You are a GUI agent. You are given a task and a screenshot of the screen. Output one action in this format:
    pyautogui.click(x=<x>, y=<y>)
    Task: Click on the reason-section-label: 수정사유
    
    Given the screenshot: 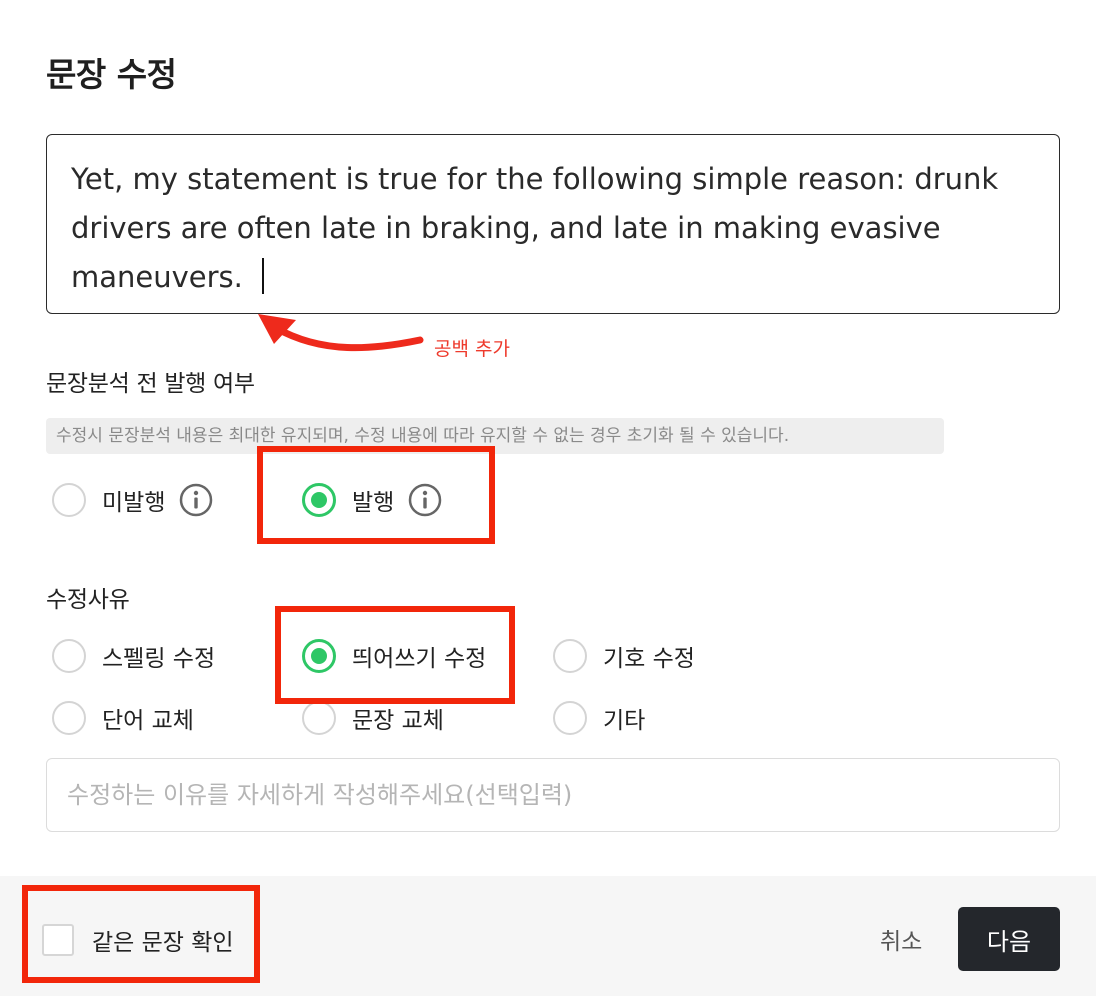 What is the action you would take?
    pyautogui.click(x=88, y=600)
    